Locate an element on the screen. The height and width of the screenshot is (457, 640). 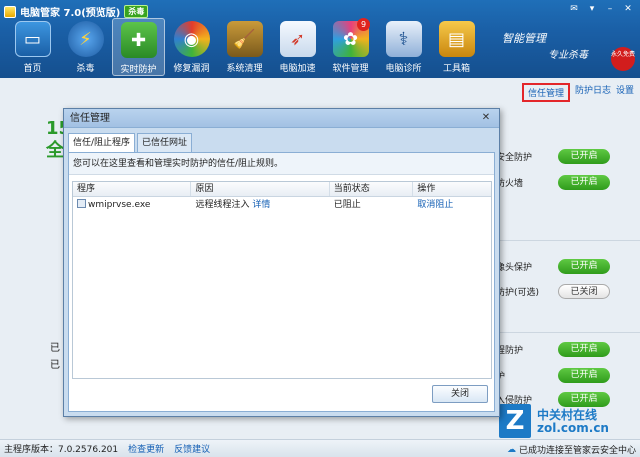
column-header-program: 程序 is located at coordinates (132, 189).